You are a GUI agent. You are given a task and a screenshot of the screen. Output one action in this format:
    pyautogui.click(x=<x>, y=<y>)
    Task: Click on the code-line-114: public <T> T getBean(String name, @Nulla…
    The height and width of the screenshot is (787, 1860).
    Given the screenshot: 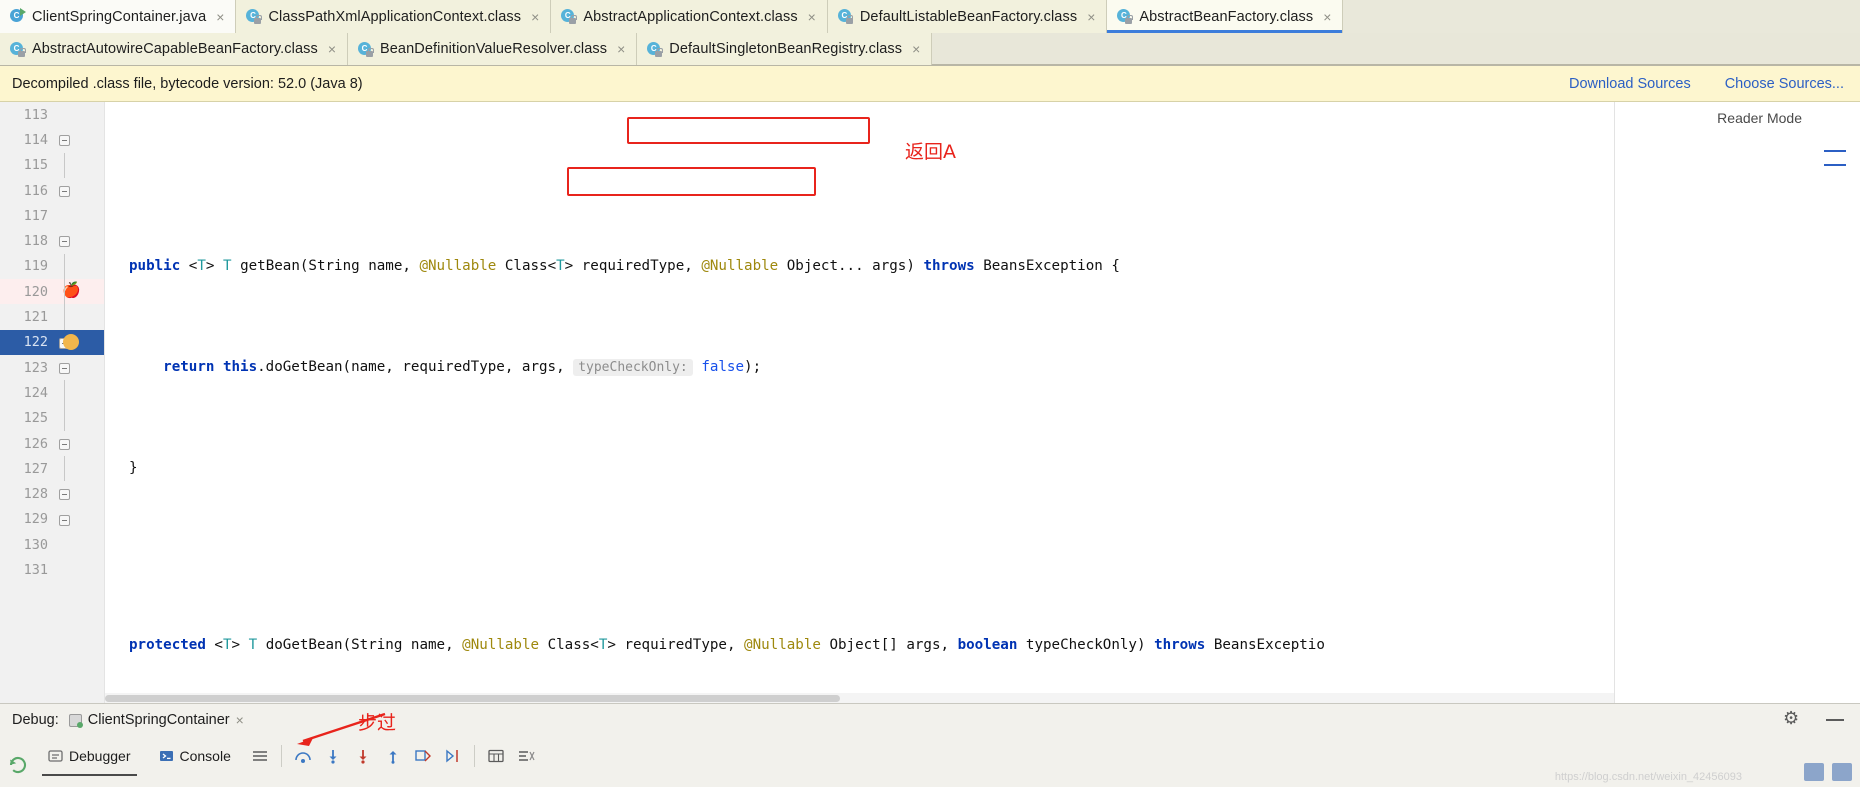 What is the action you would take?
    pyautogui.click(x=982, y=266)
    